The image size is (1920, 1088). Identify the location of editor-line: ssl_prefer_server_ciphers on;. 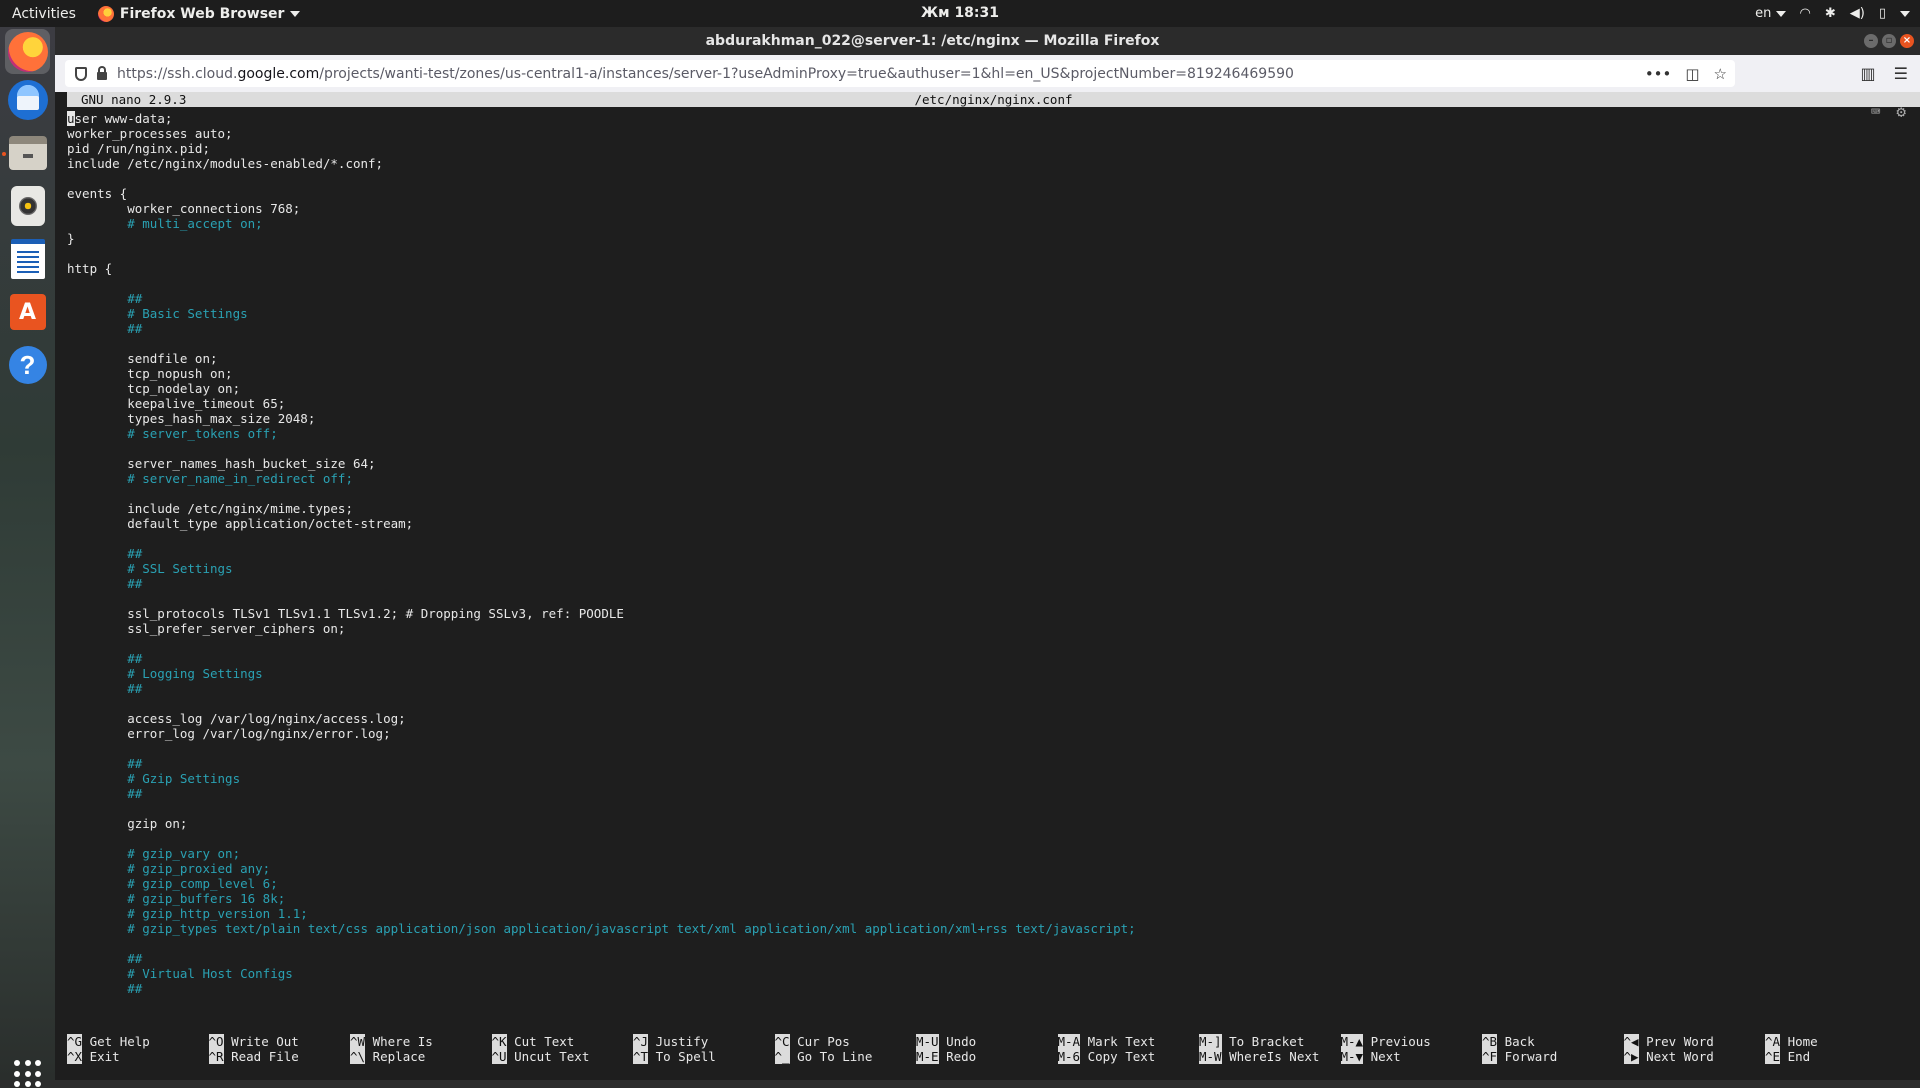
(987, 628).